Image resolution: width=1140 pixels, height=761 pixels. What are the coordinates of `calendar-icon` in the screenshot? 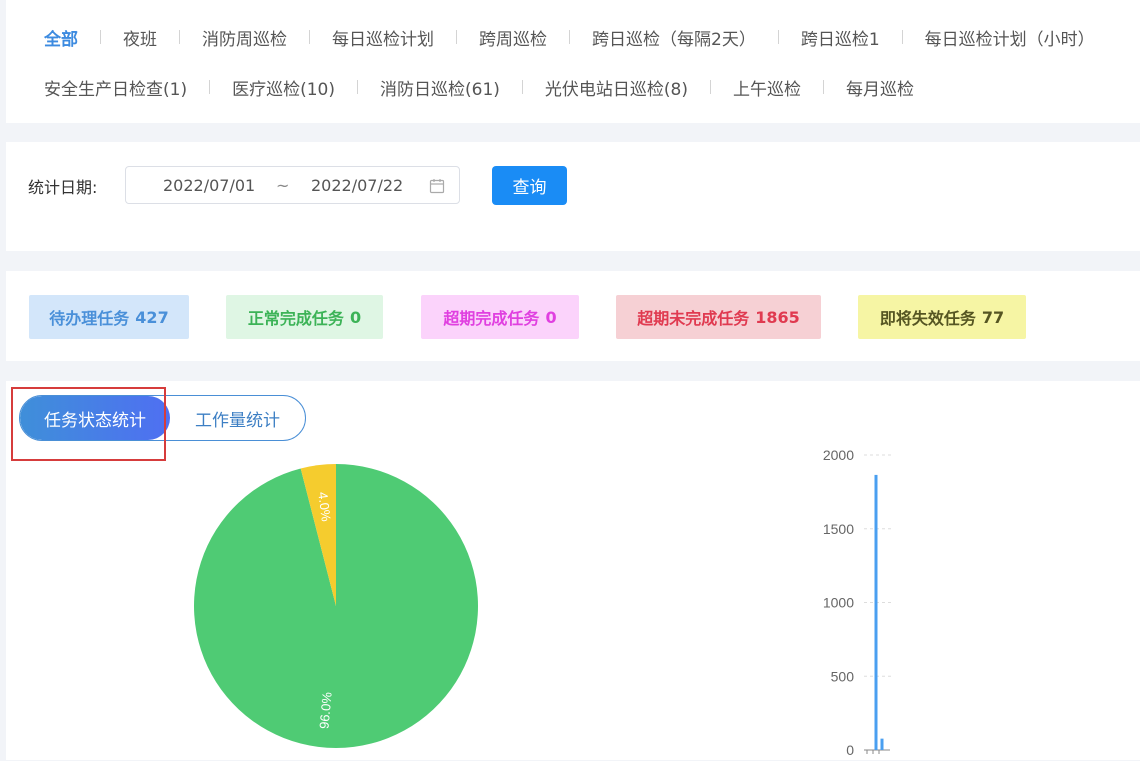 It's located at (437, 188).